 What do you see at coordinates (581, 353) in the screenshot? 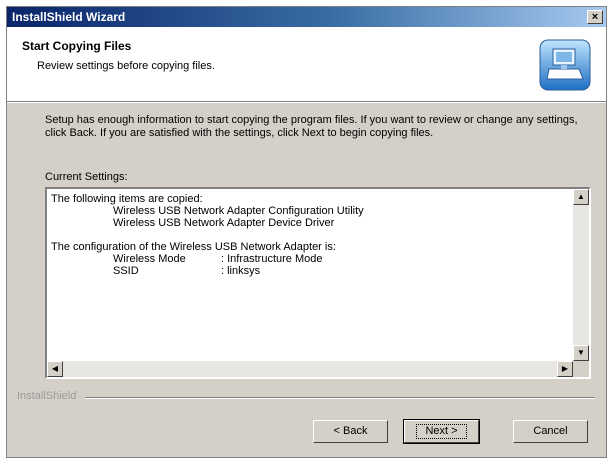
I see `scroll-down-icon: ▼` at bounding box center [581, 353].